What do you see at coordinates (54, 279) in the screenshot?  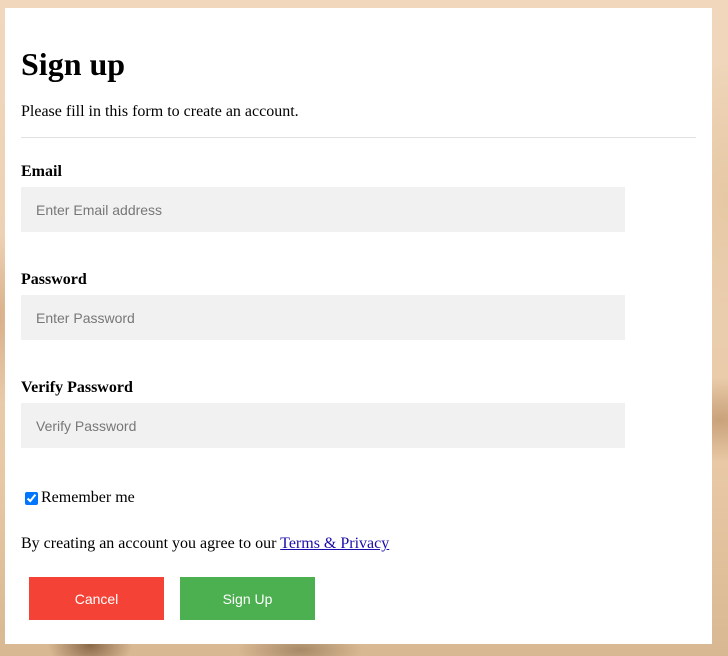 I see `password-label: Password` at bounding box center [54, 279].